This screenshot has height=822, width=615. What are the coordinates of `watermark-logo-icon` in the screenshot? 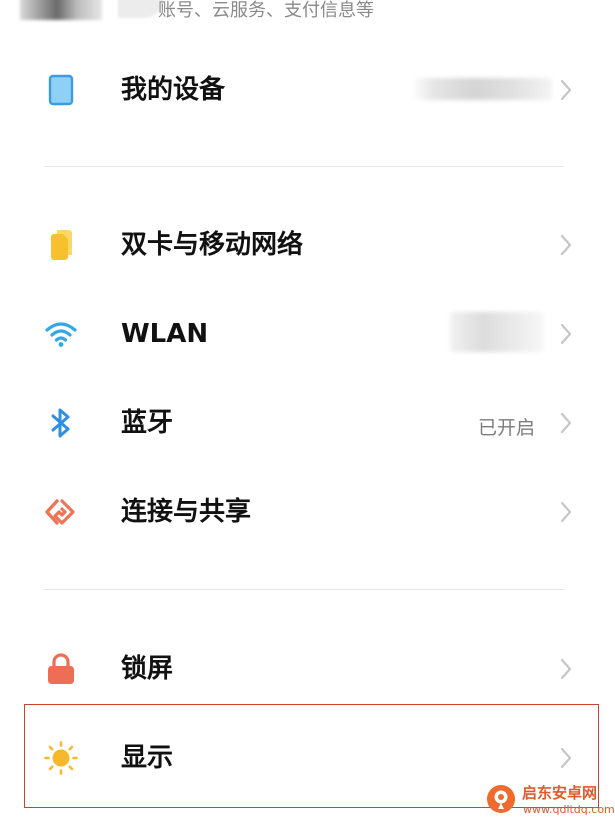 It's located at (501, 799).